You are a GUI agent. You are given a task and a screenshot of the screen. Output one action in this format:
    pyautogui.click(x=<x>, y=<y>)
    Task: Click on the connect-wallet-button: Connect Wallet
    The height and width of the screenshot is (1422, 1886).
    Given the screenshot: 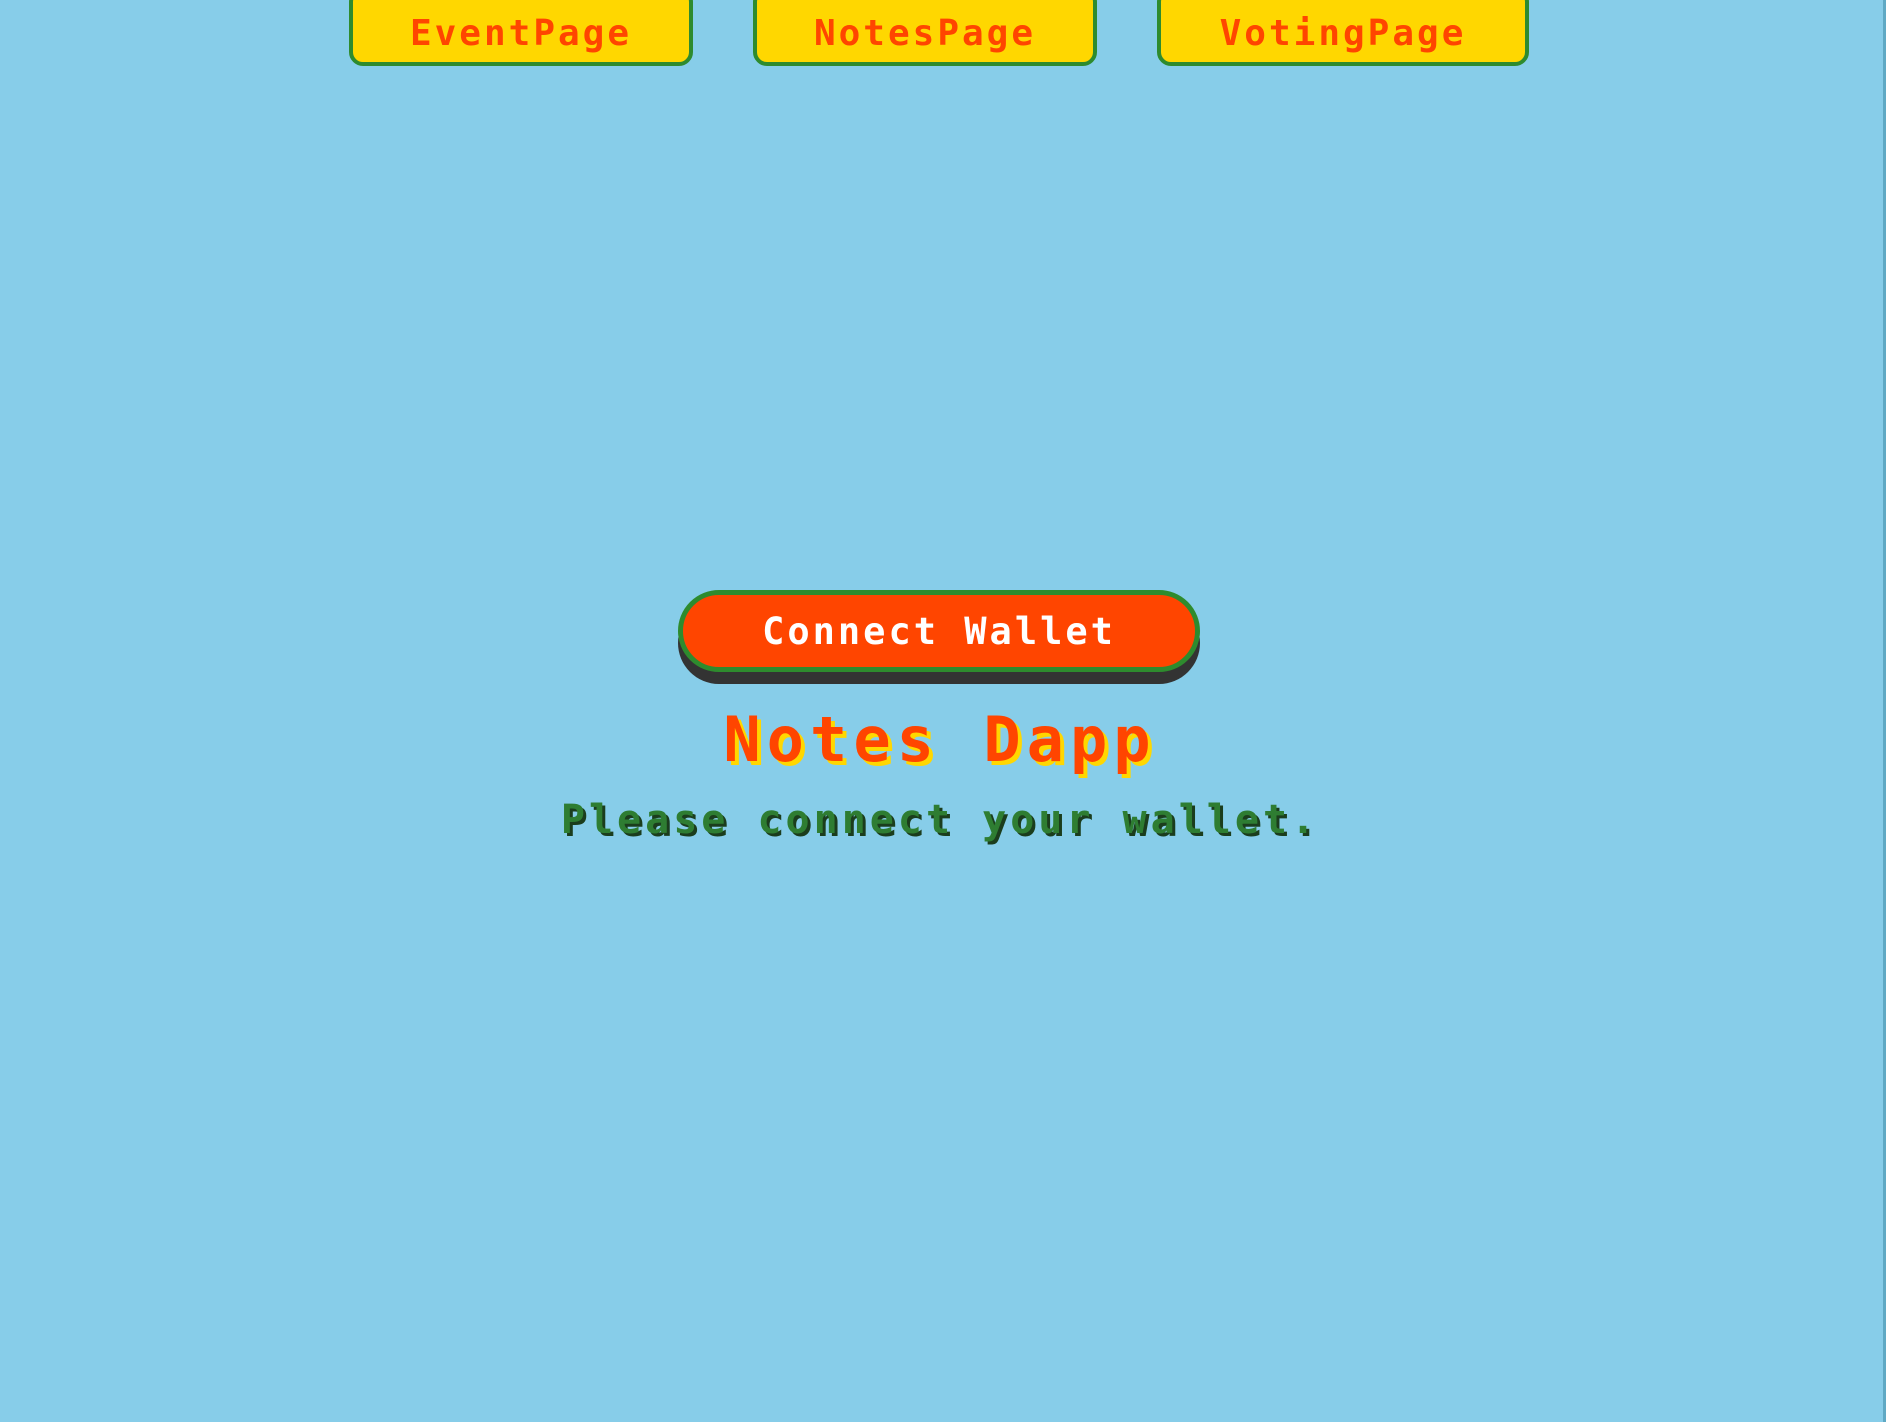 What is the action you would take?
    pyautogui.click(x=939, y=631)
    